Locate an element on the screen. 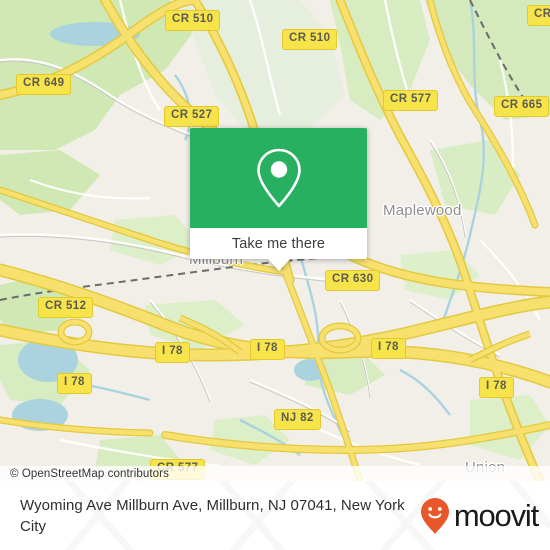  take-me-there-button: Take me there is located at coordinates (278, 243).